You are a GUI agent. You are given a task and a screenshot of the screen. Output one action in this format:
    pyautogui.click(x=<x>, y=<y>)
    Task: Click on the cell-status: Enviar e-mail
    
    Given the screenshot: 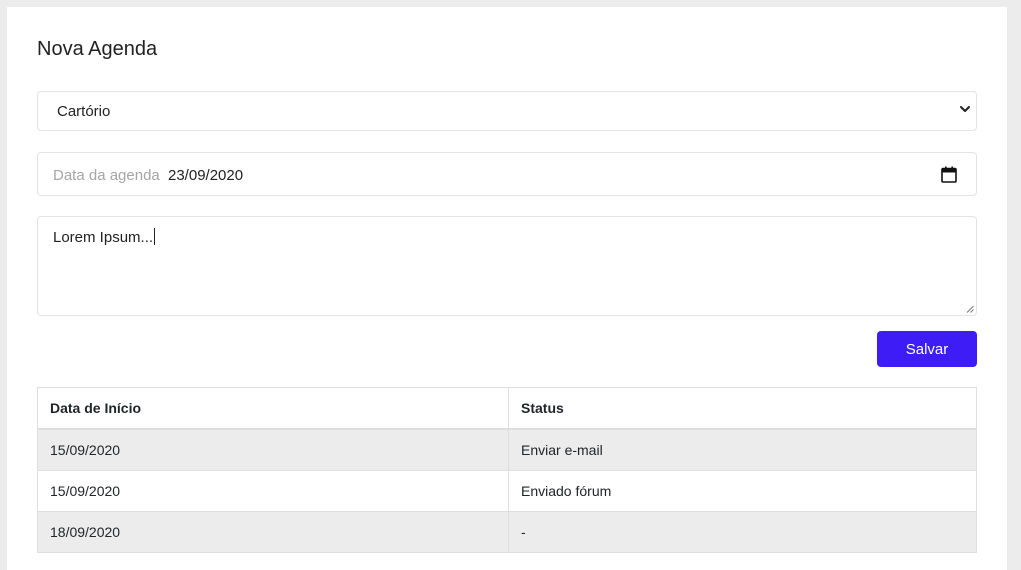 What is the action you would take?
    pyautogui.click(x=742, y=449)
    